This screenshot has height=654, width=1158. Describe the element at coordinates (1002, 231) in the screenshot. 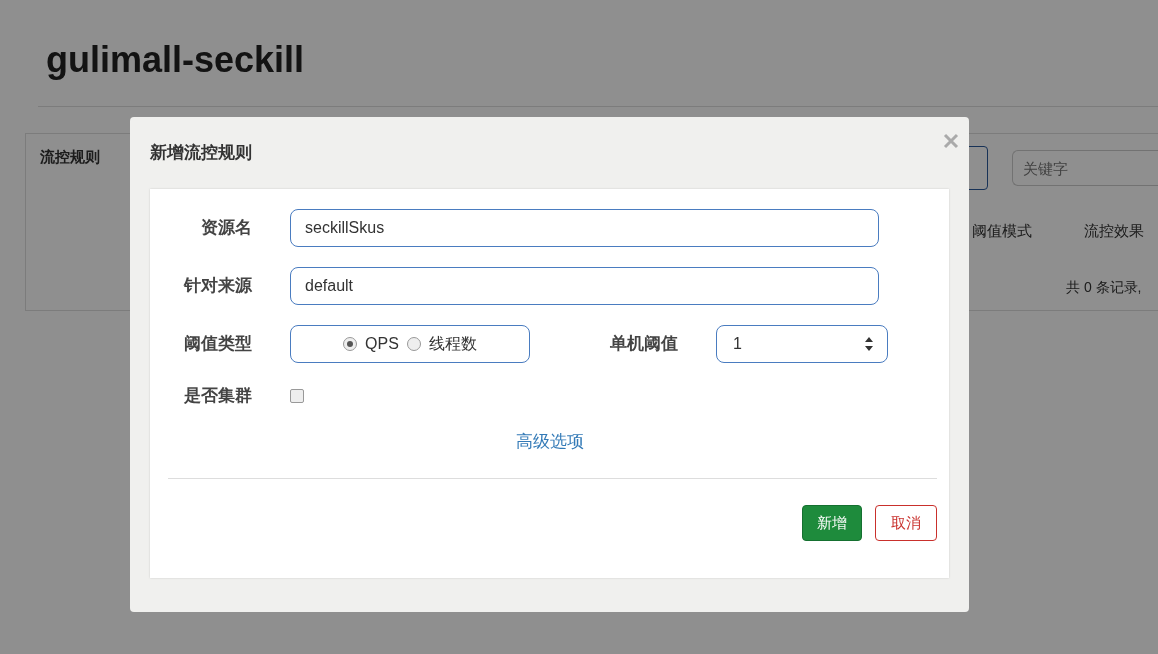

I see `column-header: 阈值模式` at that location.